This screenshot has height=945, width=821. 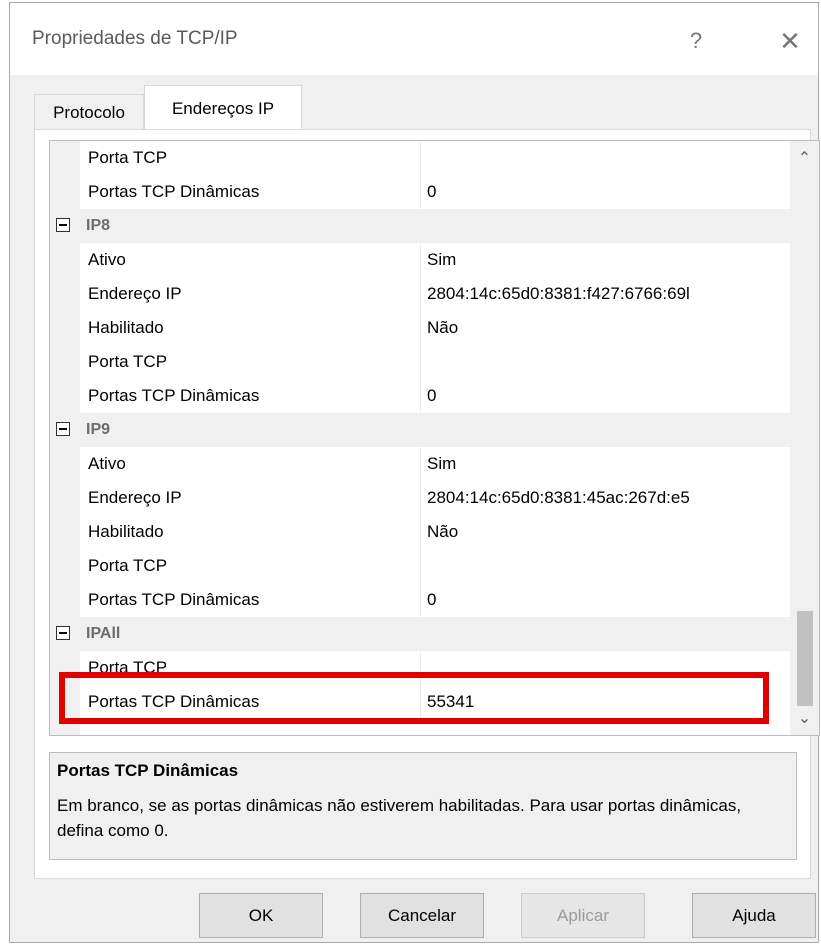 I want to click on category-row: IPAll, so click(x=420, y=634).